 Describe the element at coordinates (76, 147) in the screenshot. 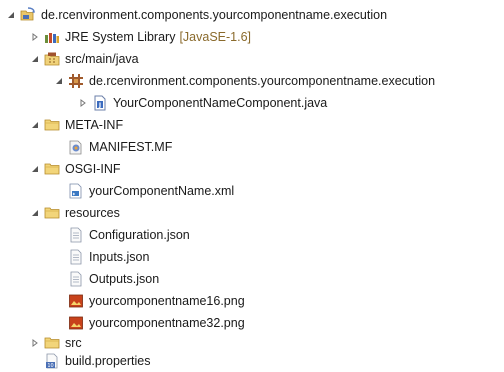

I see `manifest-icon` at that location.